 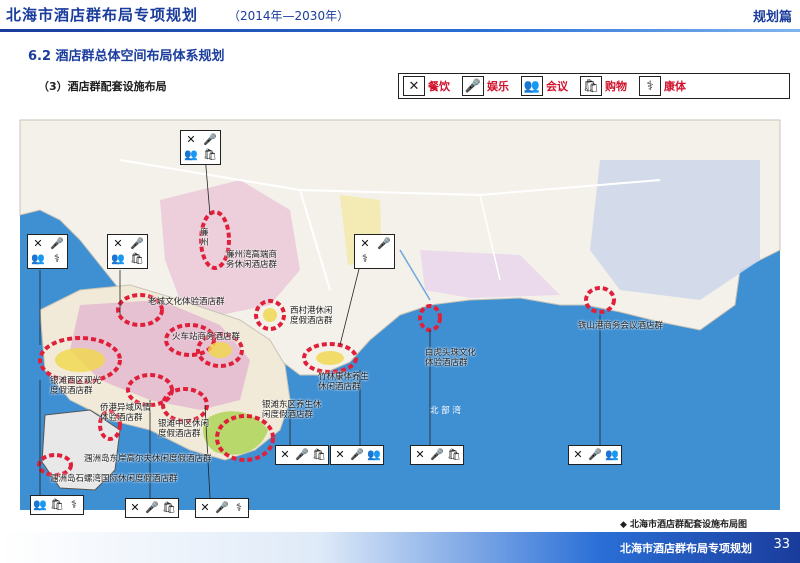 What do you see at coordinates (686, 548) in the screenshot?
I see `footer-title: 北海市酒店群布局专项规划` at bounding box center [686, 548].